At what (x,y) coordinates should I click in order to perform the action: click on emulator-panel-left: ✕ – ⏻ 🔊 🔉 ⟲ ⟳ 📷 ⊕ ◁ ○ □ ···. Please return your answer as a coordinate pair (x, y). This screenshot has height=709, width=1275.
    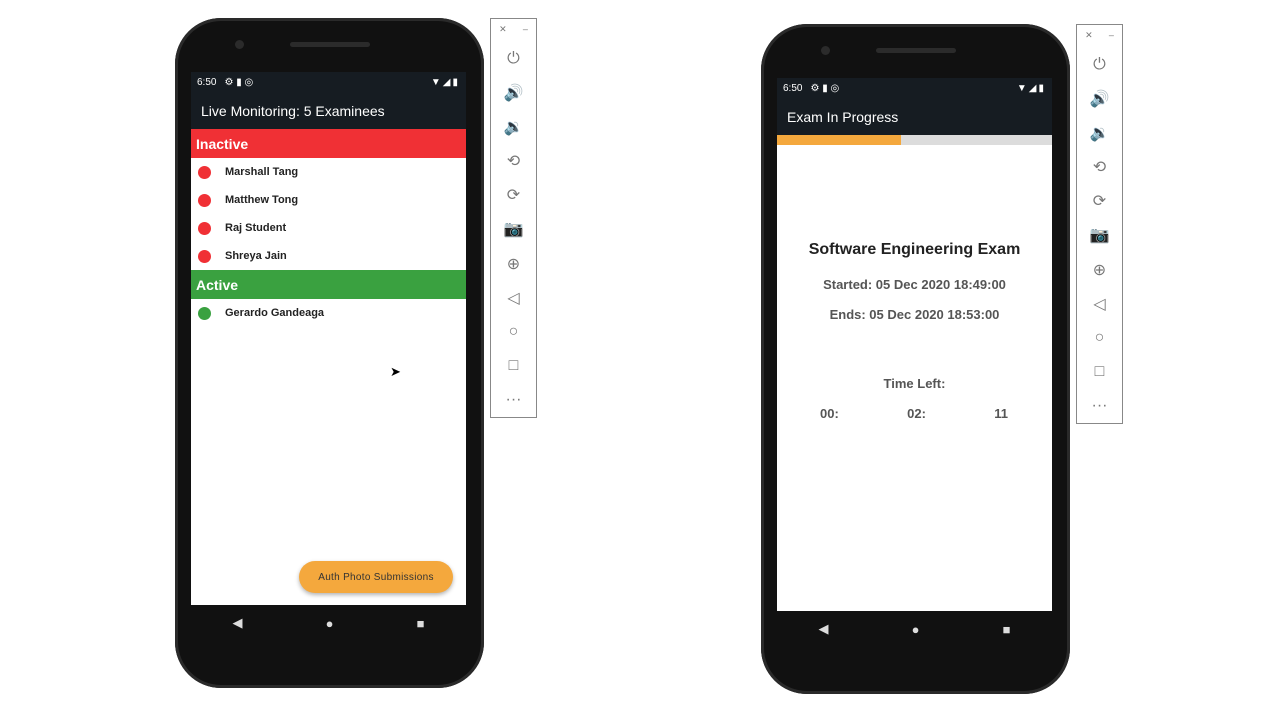
    Looking at the image, I should click on (513, 218).